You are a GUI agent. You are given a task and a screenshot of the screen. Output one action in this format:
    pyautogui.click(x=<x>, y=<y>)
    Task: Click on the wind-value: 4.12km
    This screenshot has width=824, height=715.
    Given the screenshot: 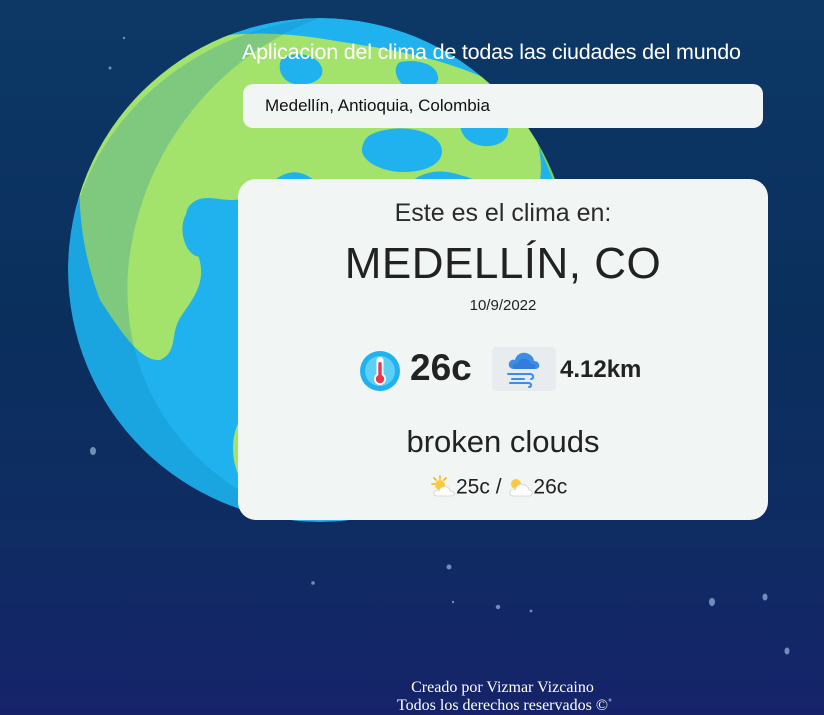 What is the action you would take?
    pyautogui.click(x=601, y=369)
    